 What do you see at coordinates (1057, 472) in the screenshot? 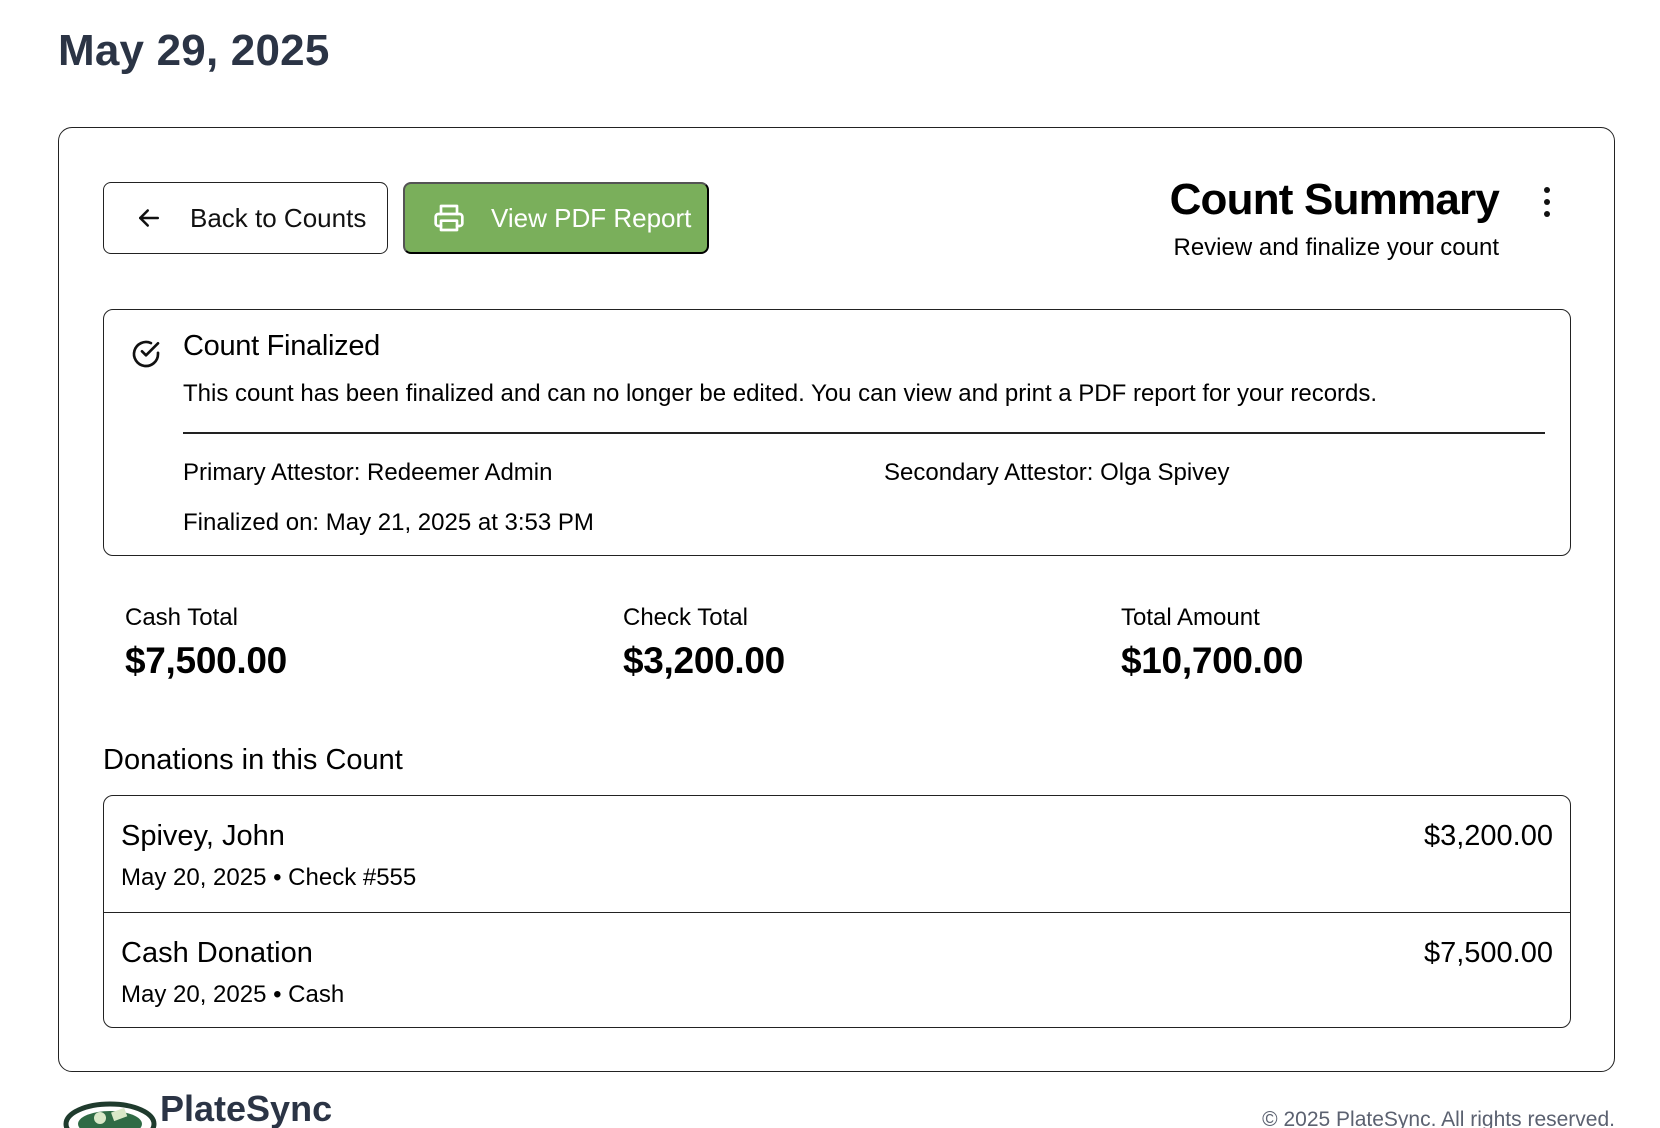
I see `secondary-attestor: Secondary Attestor: Olga Spivey` at bounding box center [1057, 472].